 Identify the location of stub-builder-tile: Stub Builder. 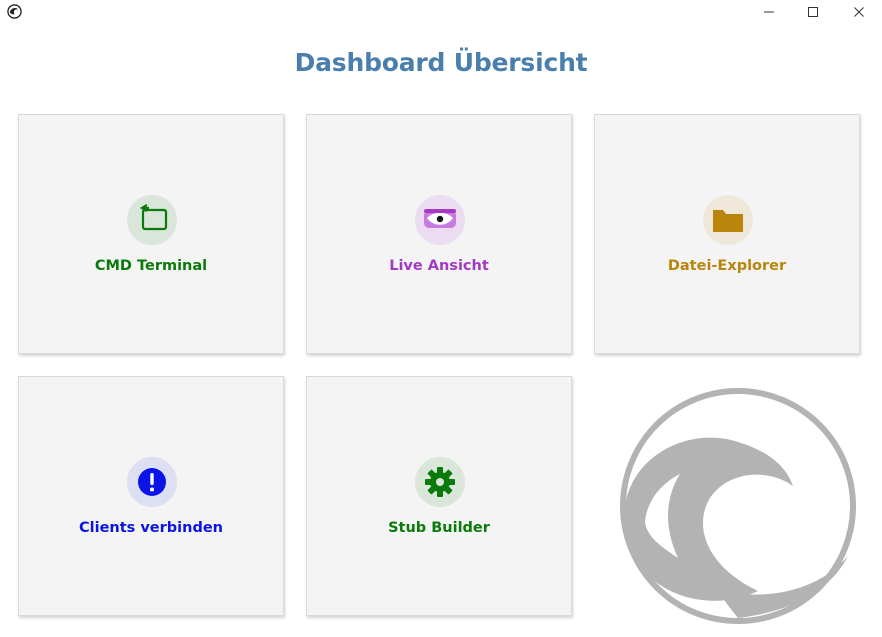
(439, 496).